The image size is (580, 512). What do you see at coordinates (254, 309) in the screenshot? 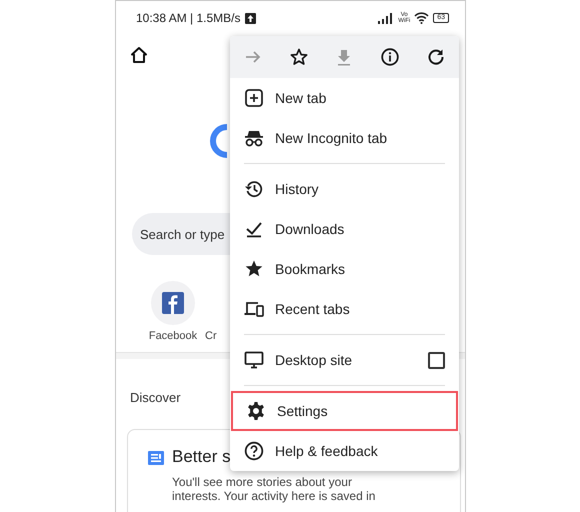
I see `devices-icon` at bounding box center [254, 309].